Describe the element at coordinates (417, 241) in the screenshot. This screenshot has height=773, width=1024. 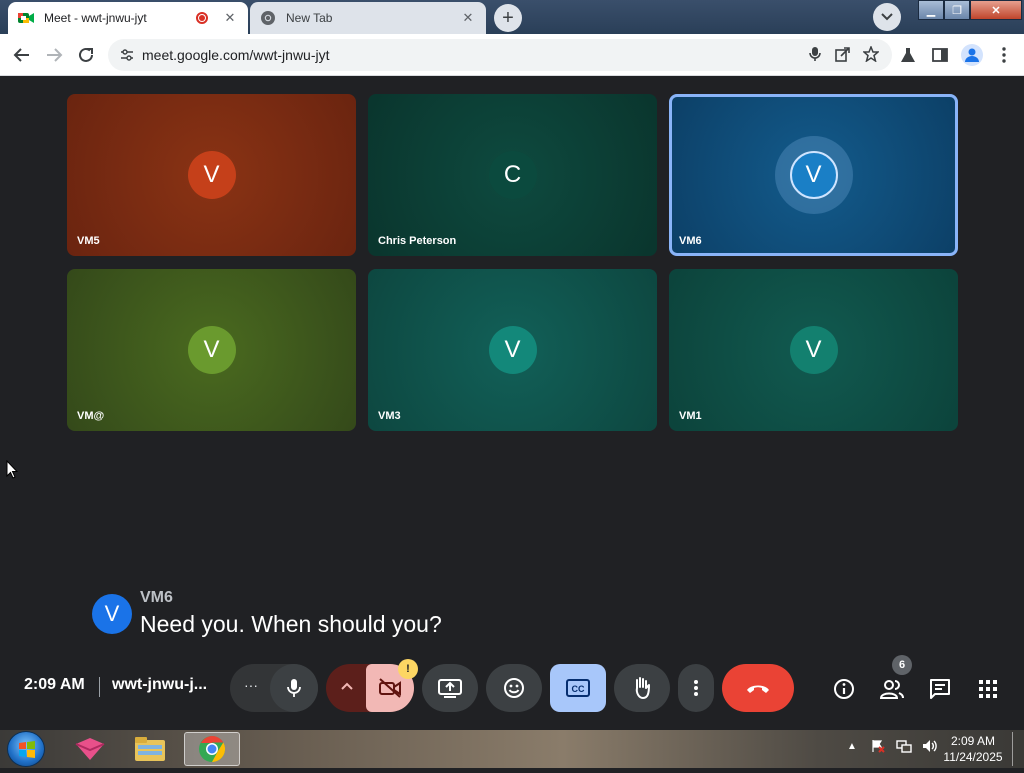
I see `participant-name: Chris Peterson` at that location.